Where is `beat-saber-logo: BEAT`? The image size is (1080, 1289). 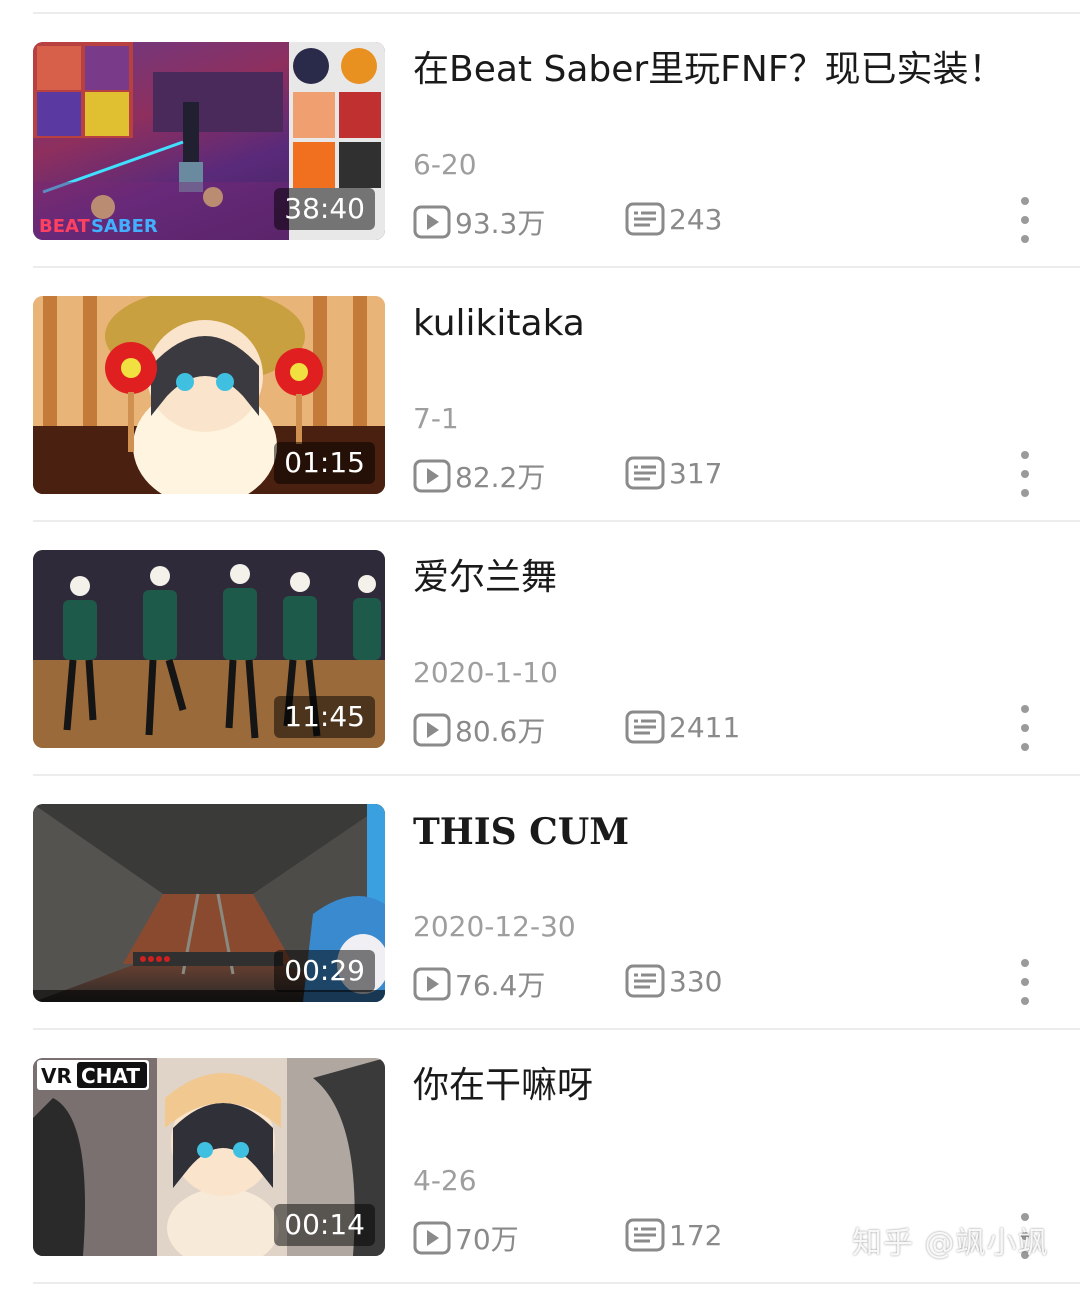
beat-saber-logo: BEAT is located at coordinates (65, 226).